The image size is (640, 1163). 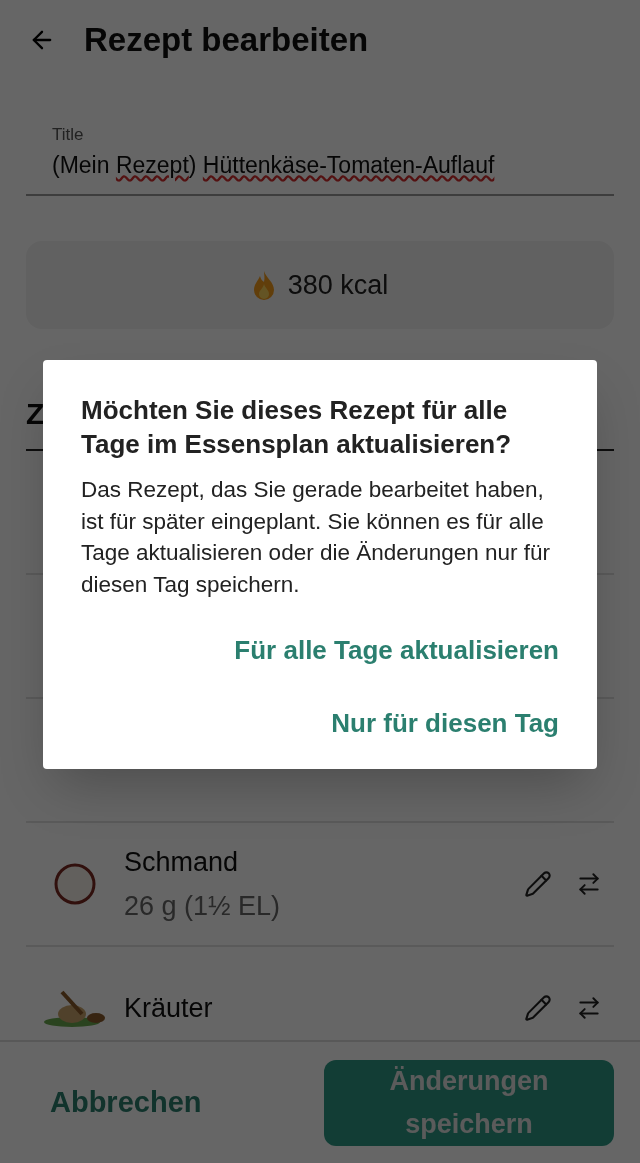 I want to click on ingredient-amount: 26 g (1½ EL), so click(x=203, y=906).